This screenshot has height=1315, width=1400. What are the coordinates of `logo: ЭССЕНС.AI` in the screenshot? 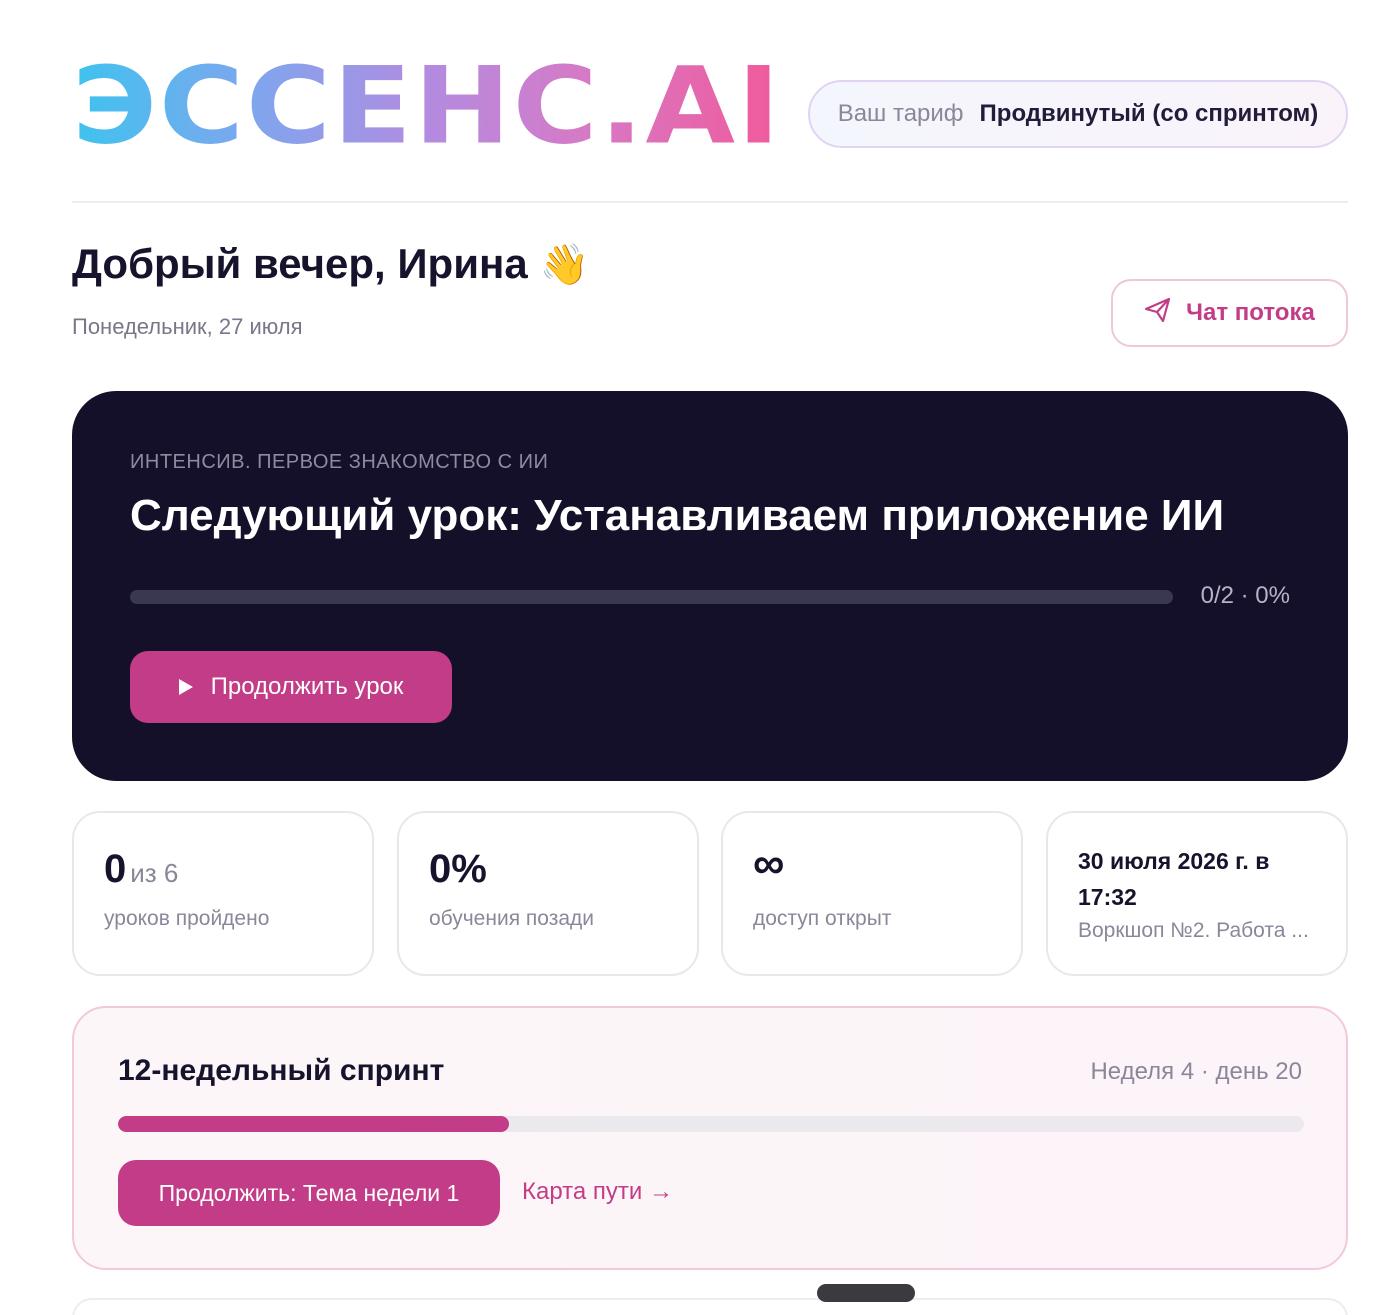 It's located at (427, 106).